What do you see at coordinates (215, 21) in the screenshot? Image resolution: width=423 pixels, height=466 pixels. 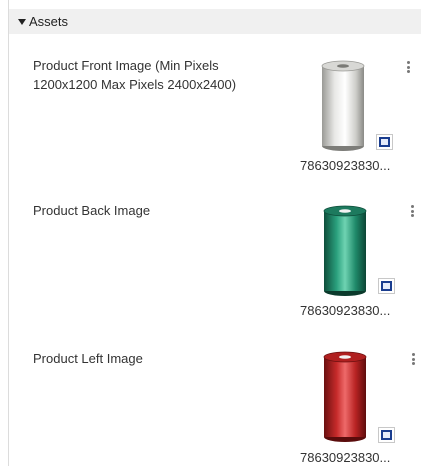 I see `assets-section-header: Assets` at bounding box center [215, 21].